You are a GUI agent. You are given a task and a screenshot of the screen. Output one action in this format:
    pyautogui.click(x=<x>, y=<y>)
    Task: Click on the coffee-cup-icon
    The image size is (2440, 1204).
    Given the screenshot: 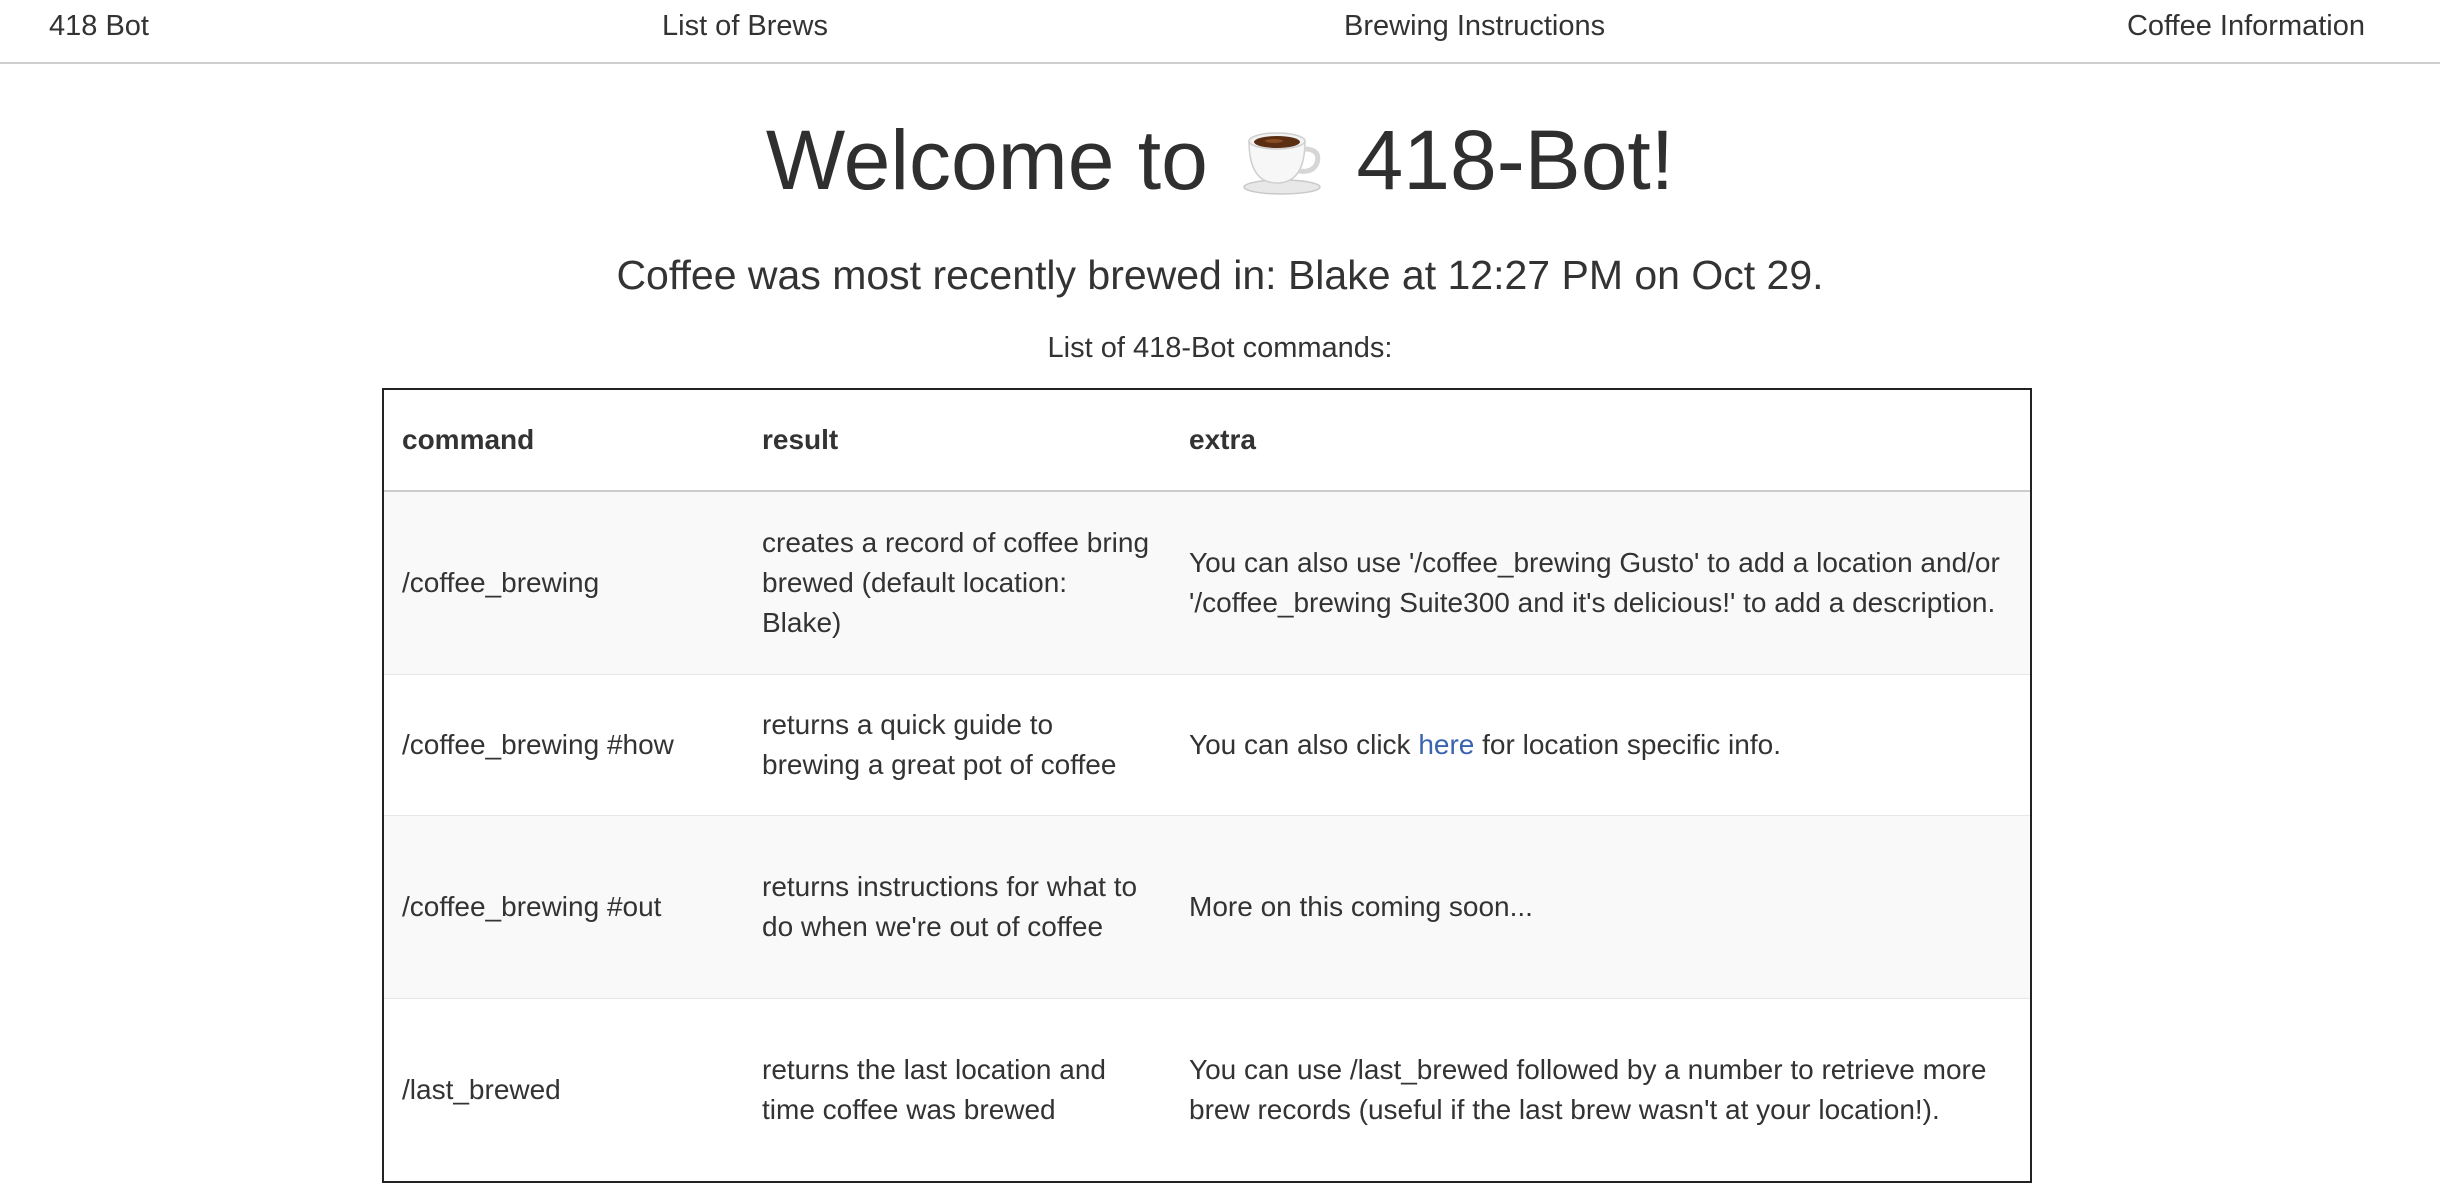 What is the action you would take?
    pyautogui.click(x=1282, y=163)
    